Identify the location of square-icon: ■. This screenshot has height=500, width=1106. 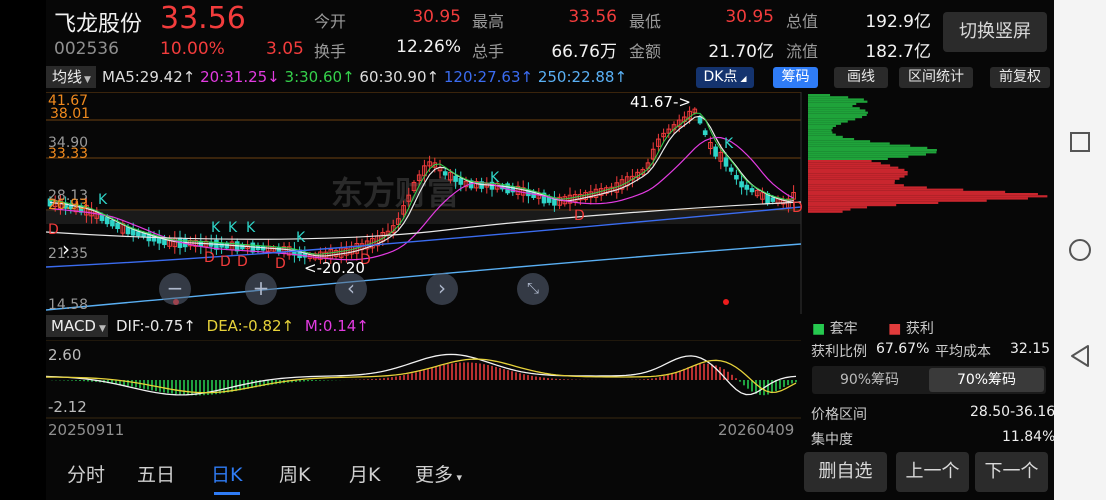
(895, 329).